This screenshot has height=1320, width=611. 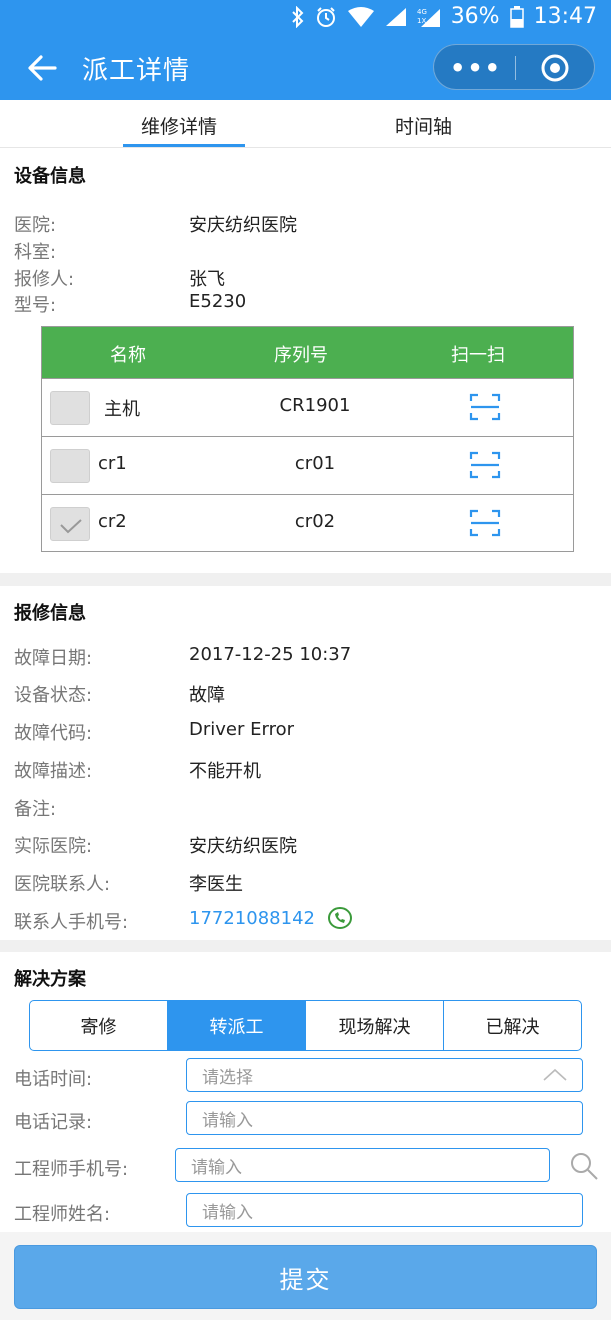 I want to click on department-label: 科室:, so click(x=35, y=252).